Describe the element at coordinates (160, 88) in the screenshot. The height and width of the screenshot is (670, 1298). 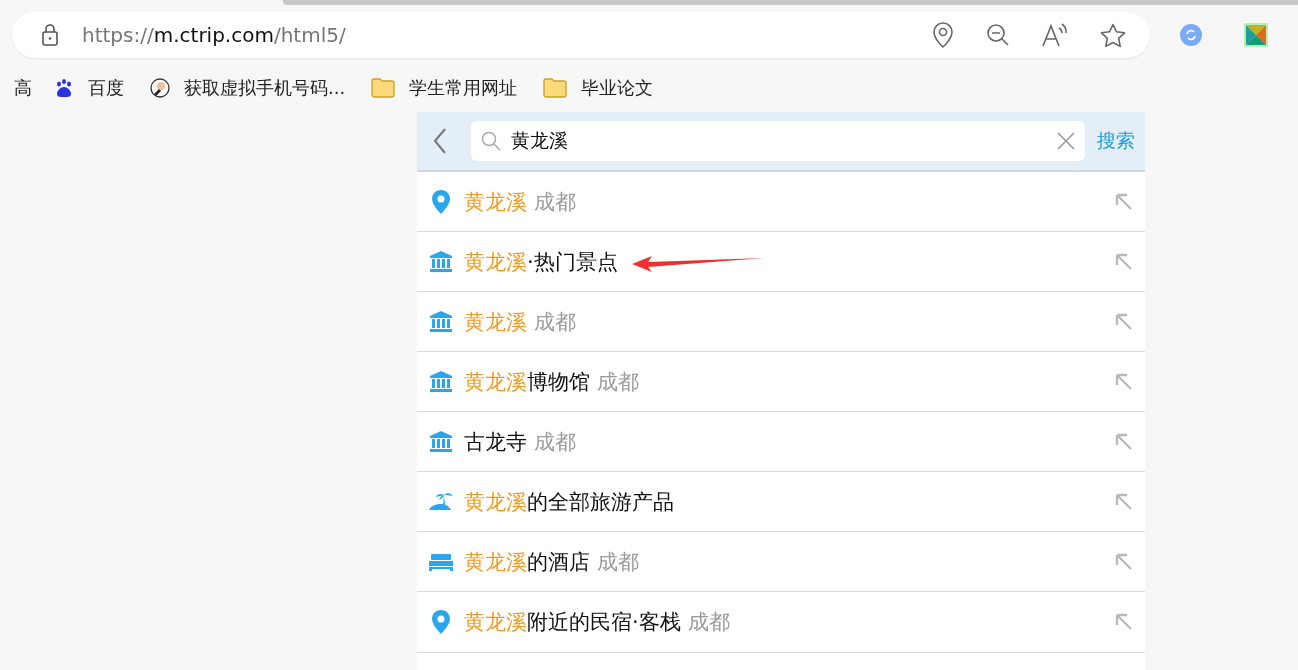
I see `avatar-icon` at that location.